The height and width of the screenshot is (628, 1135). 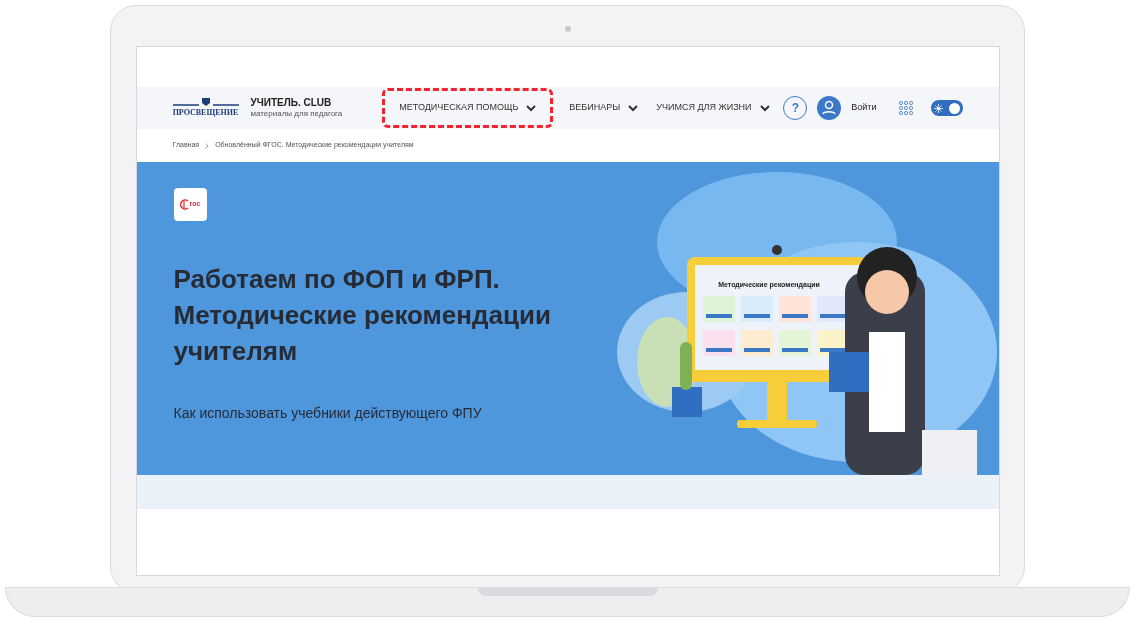 I want to click on nav-menu-item: ВЕБИНАРЫ, so click(x=604, y=108).